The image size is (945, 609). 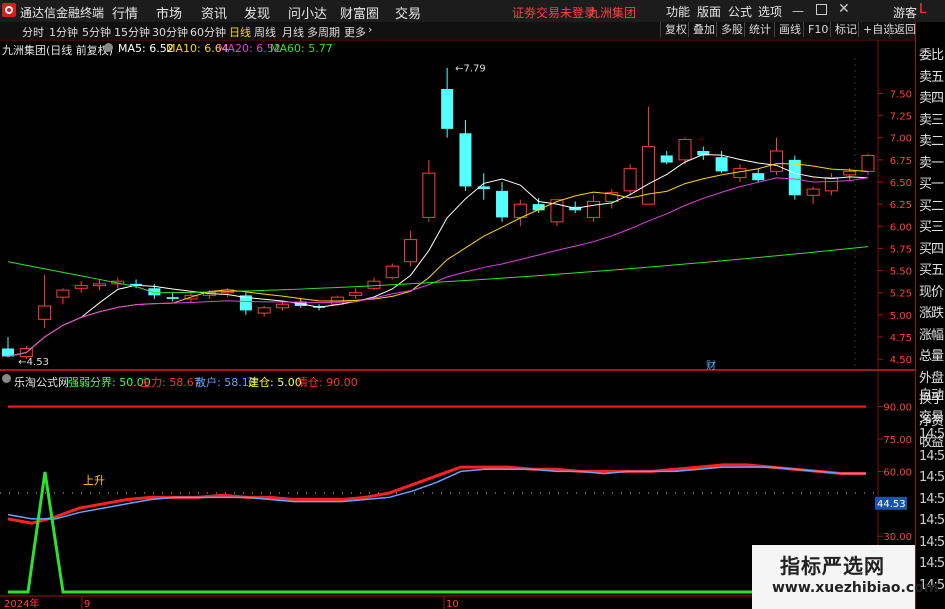 What do you see at coordinates (293, 32) in the screenshot?
I see `period-monthly: 月线` at bounding box center [293, 32].